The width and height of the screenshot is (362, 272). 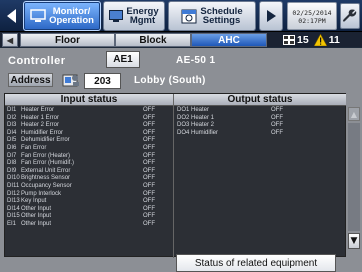 I want to click on status-row-code: DI12, so click(x=13, y=193).